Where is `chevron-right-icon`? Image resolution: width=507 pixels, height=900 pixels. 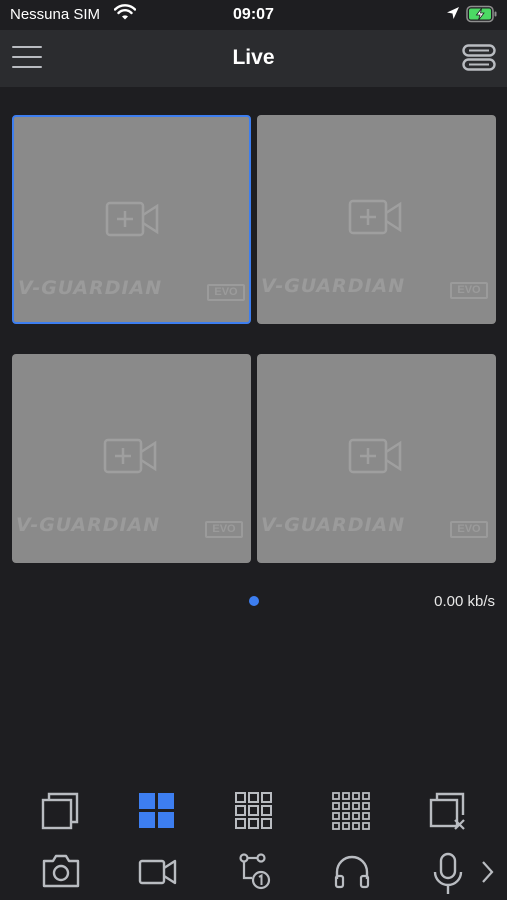 chevron-right-icon is located at coordinates (488, 872).